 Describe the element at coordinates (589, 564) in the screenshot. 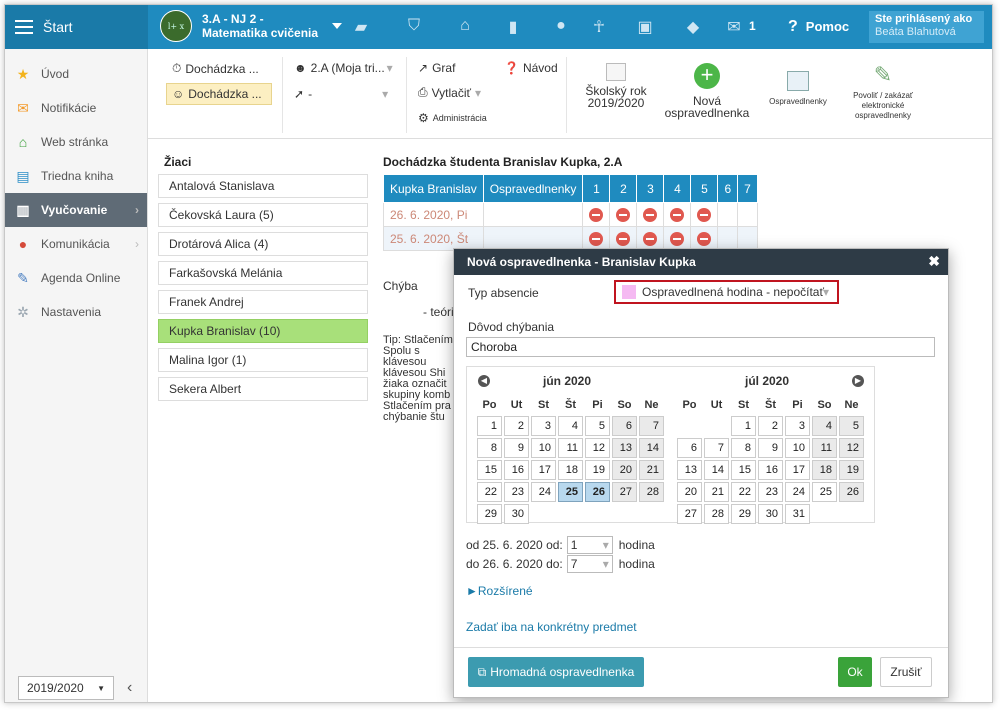

I see `to-hour-select: 7` at that location.